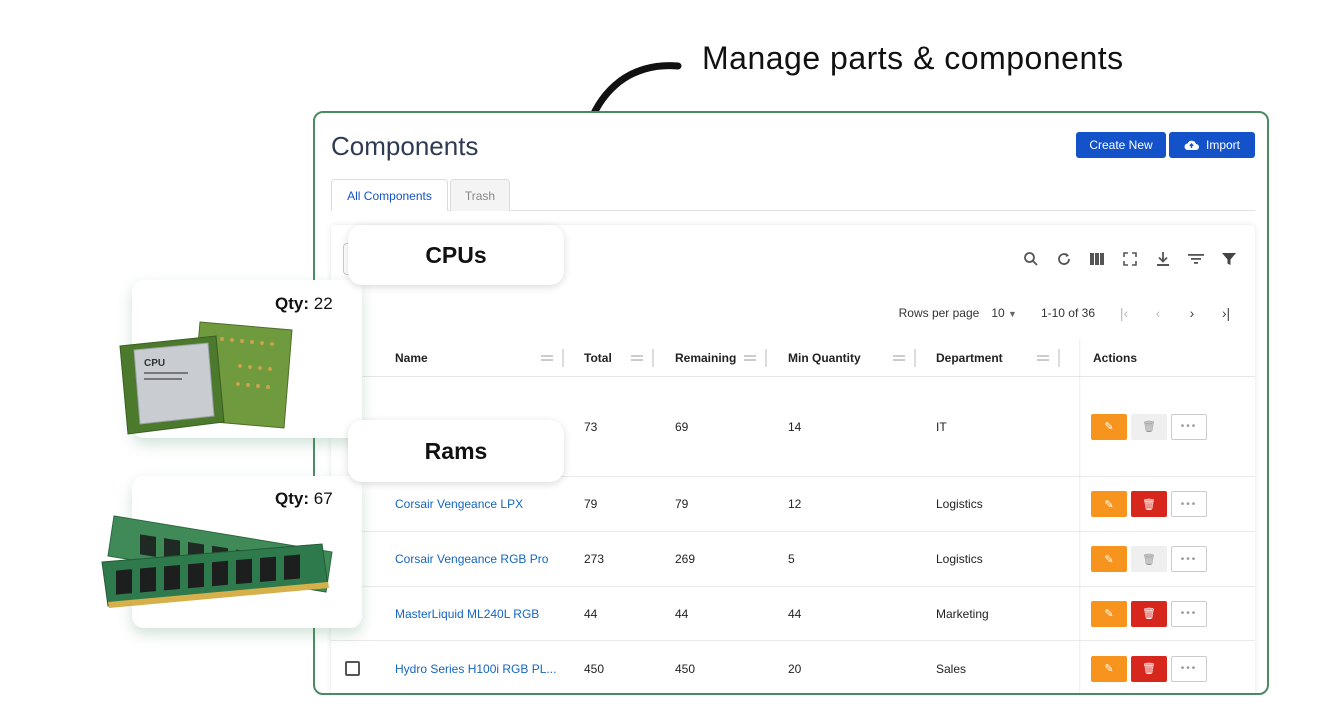 The image size is (1328, 727). I want to click on search-icon, so click(1031, 259).